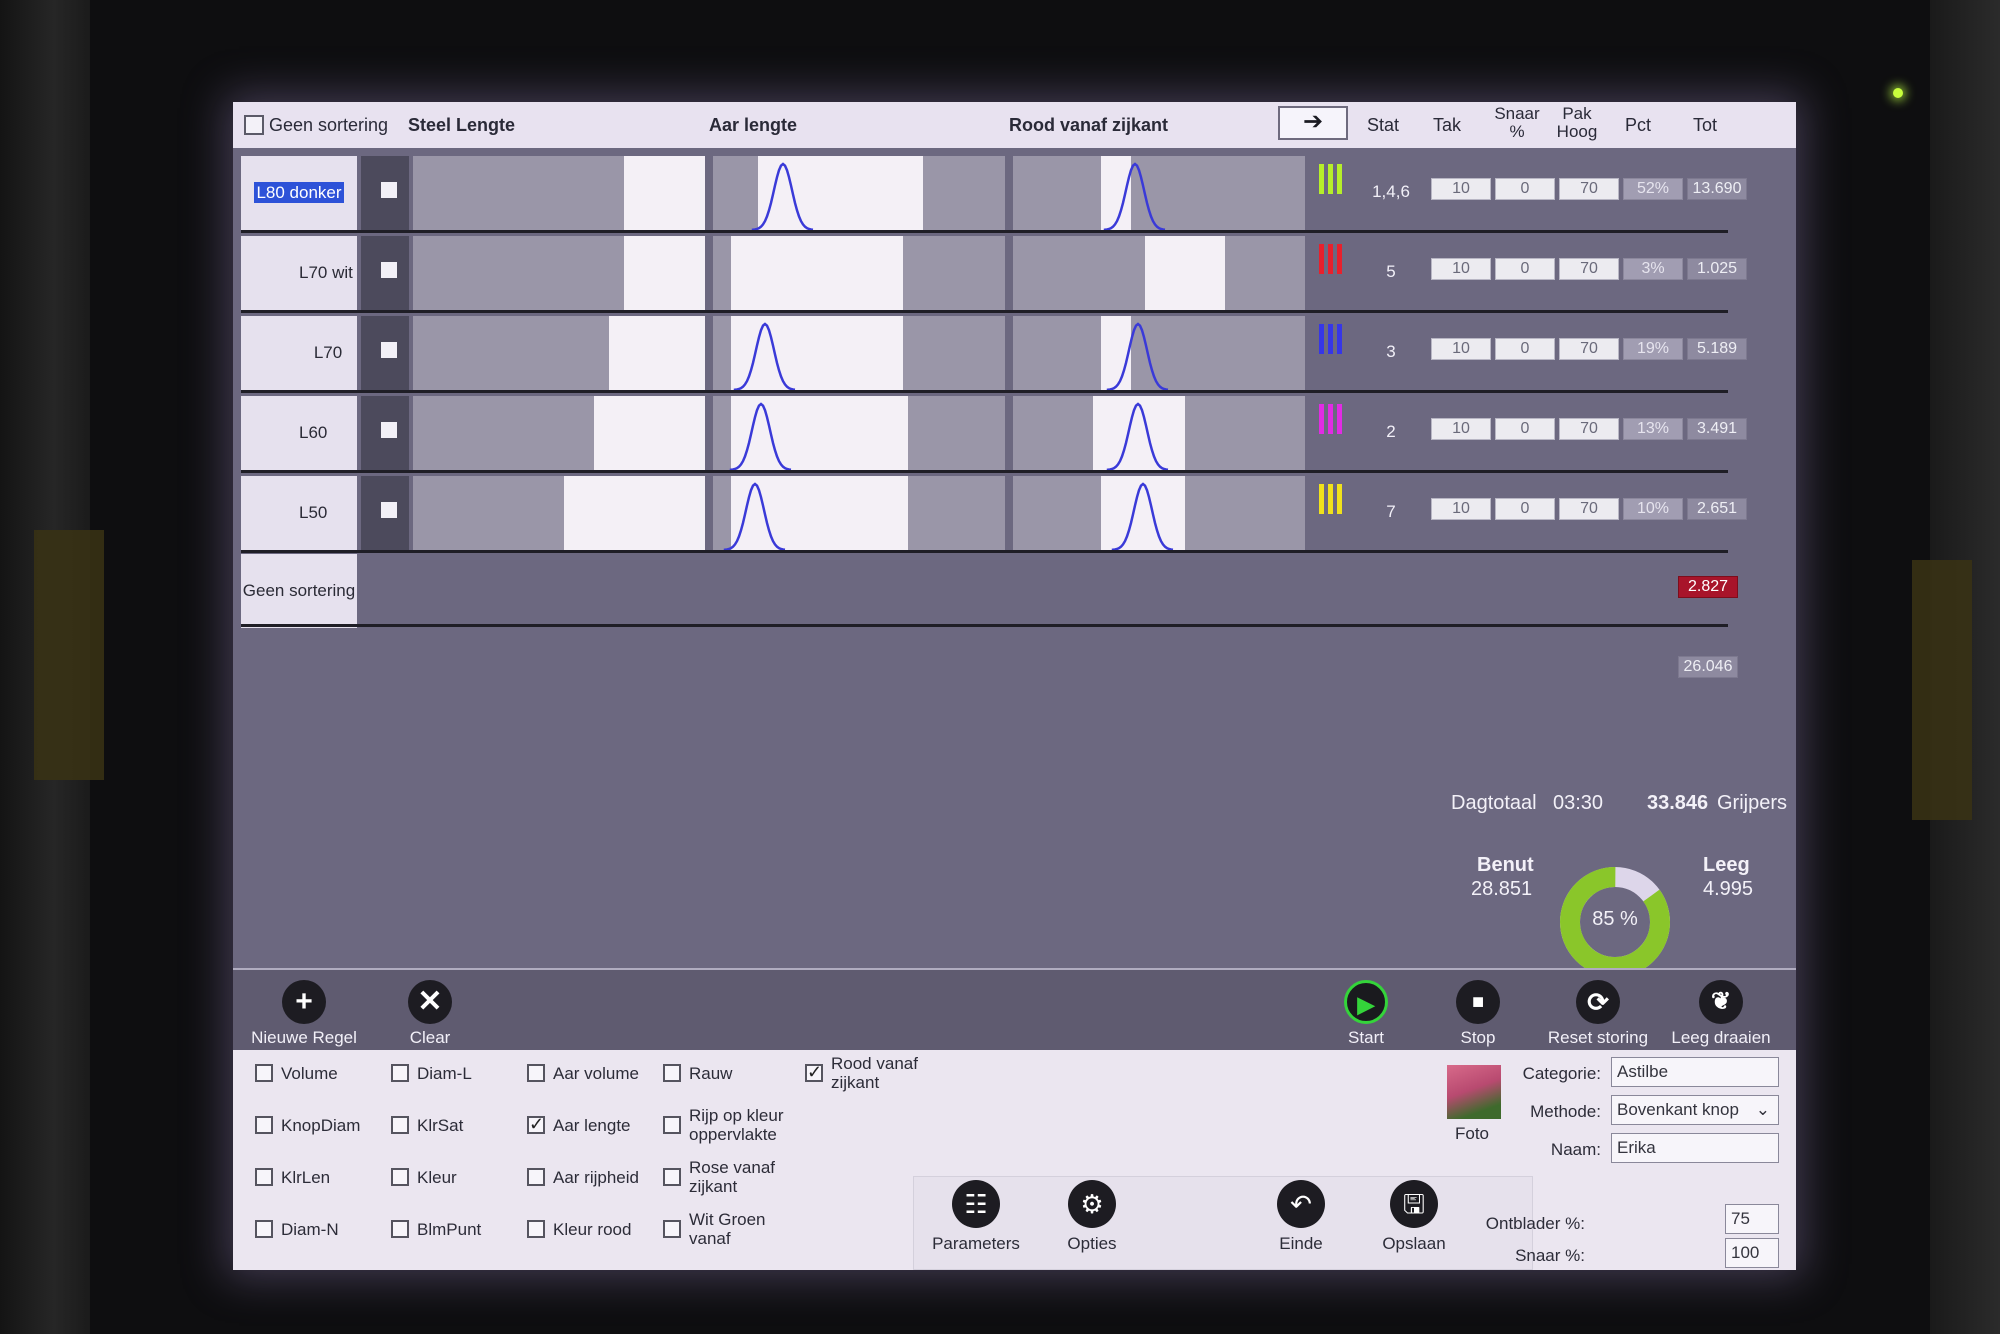 Image resolution: width=2000 pixels, height=1334 pixels. Describe the element at coordinates (592, 1125) in the screenshot. I see `option-label: Aar lengte` at that location.